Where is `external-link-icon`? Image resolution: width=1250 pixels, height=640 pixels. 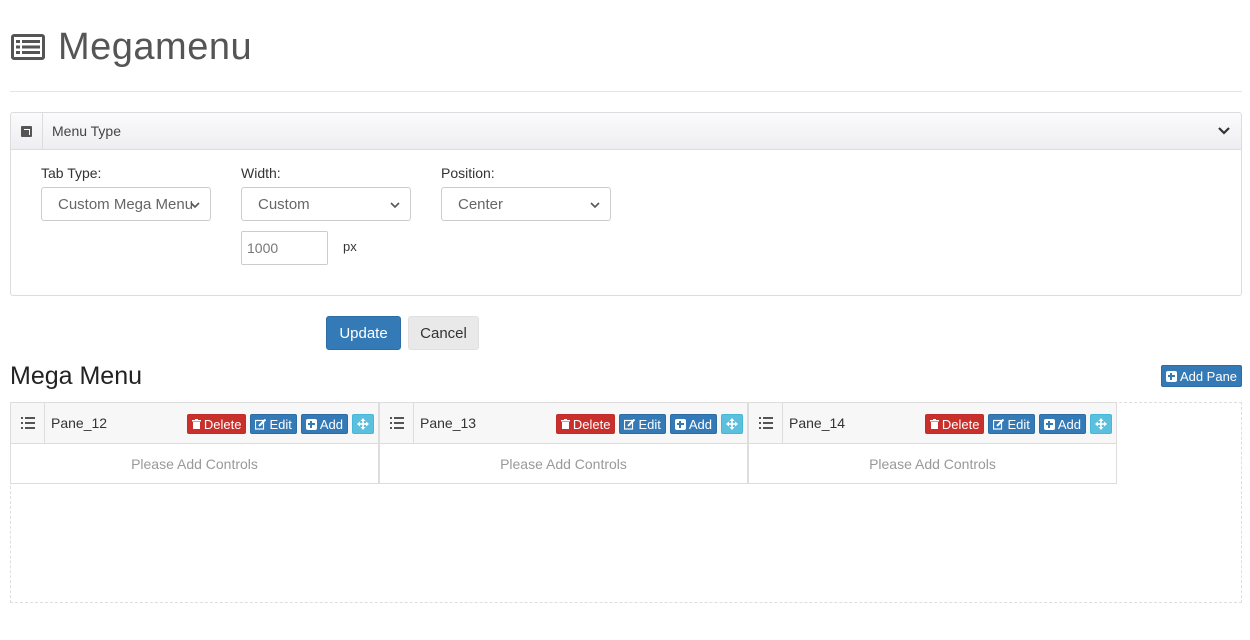
external-link-icon is located at coordinates (26, 131).